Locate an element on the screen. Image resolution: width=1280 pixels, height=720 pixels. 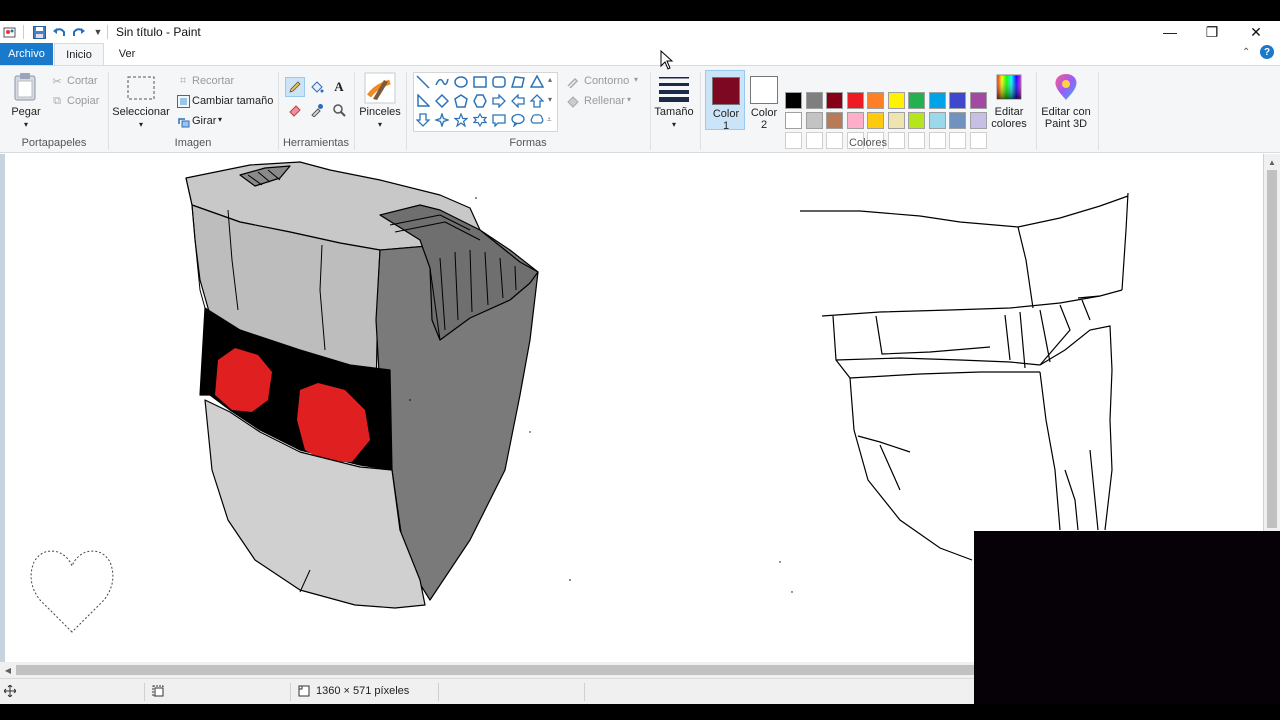
pentagon-shape-icon is located at coordinates (461, 101).